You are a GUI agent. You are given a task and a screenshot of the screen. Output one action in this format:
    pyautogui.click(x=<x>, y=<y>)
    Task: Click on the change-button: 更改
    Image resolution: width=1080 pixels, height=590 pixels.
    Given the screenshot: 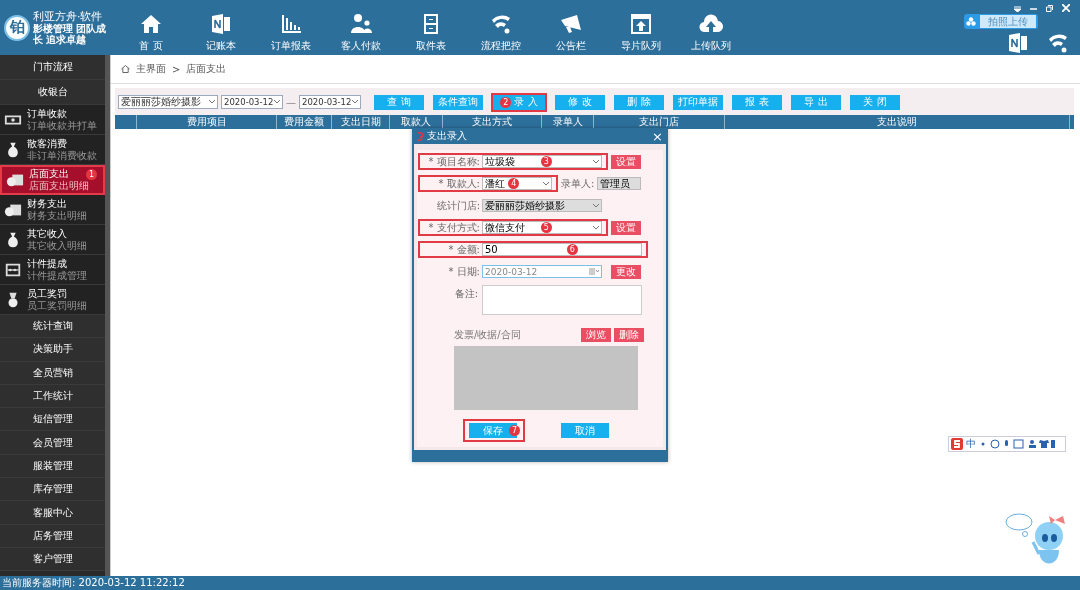 What is the action you would take?
    pyautogui.click(x=626, y=271)
    